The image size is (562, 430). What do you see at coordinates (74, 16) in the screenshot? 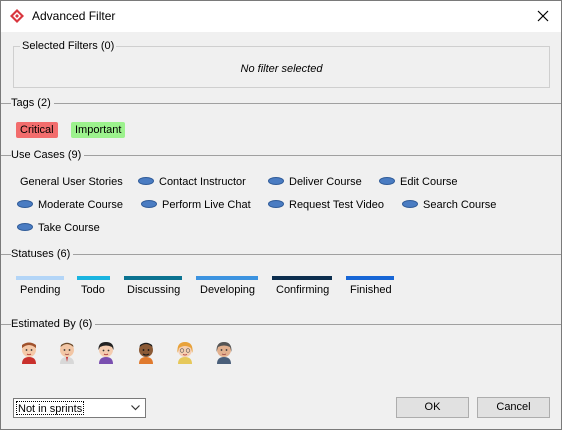
I see `window-title: Advanced Filter` at bounding box center [74, 16].